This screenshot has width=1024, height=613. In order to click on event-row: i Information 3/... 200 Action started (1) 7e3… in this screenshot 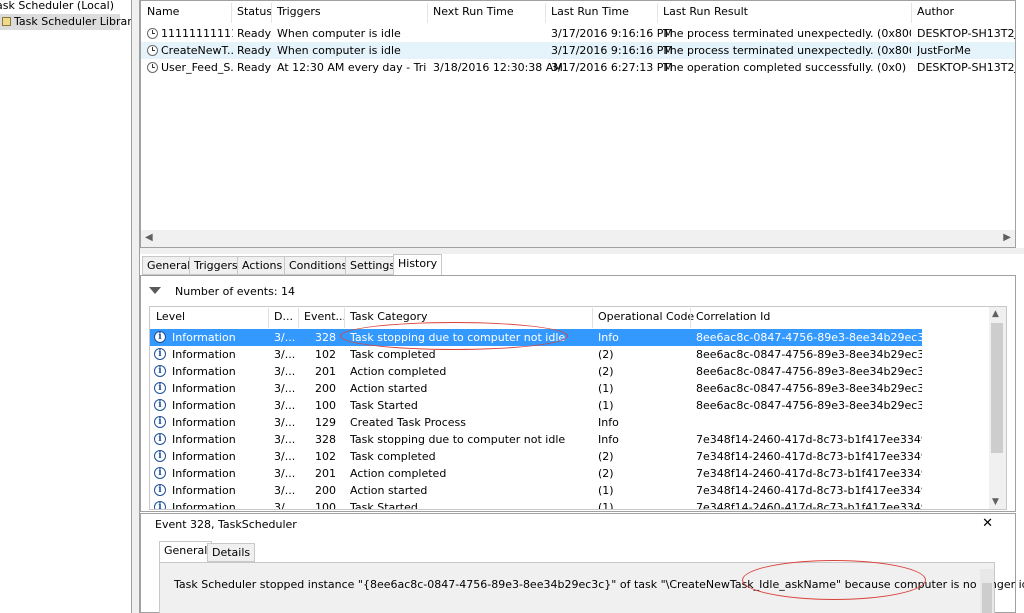, I will do `click(536, 490)`.